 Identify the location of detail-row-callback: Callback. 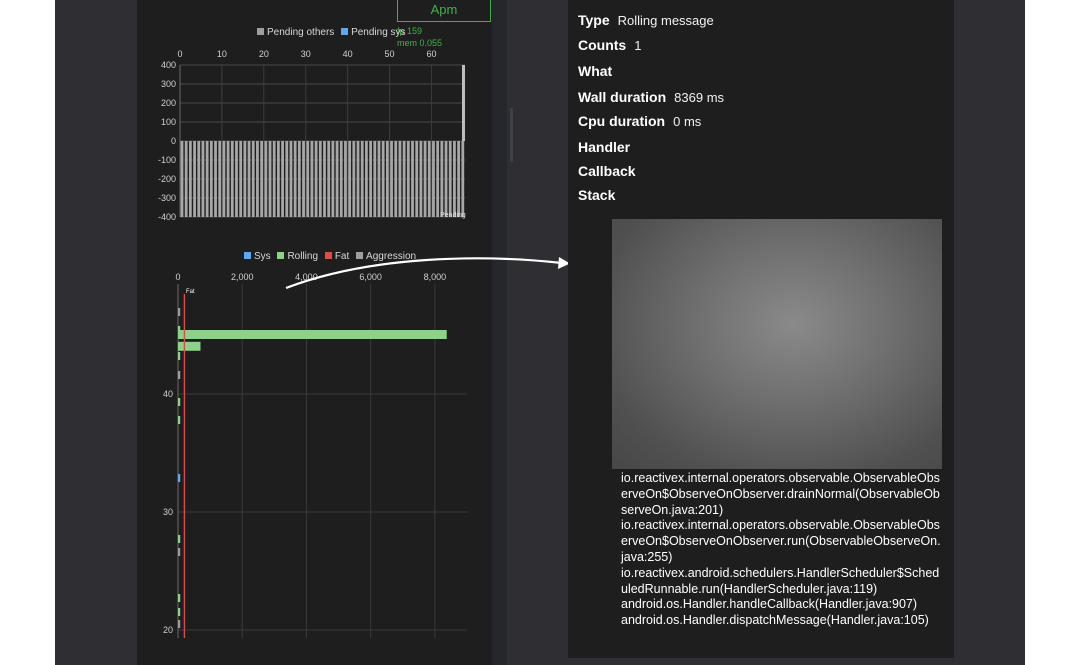
(607, 172).